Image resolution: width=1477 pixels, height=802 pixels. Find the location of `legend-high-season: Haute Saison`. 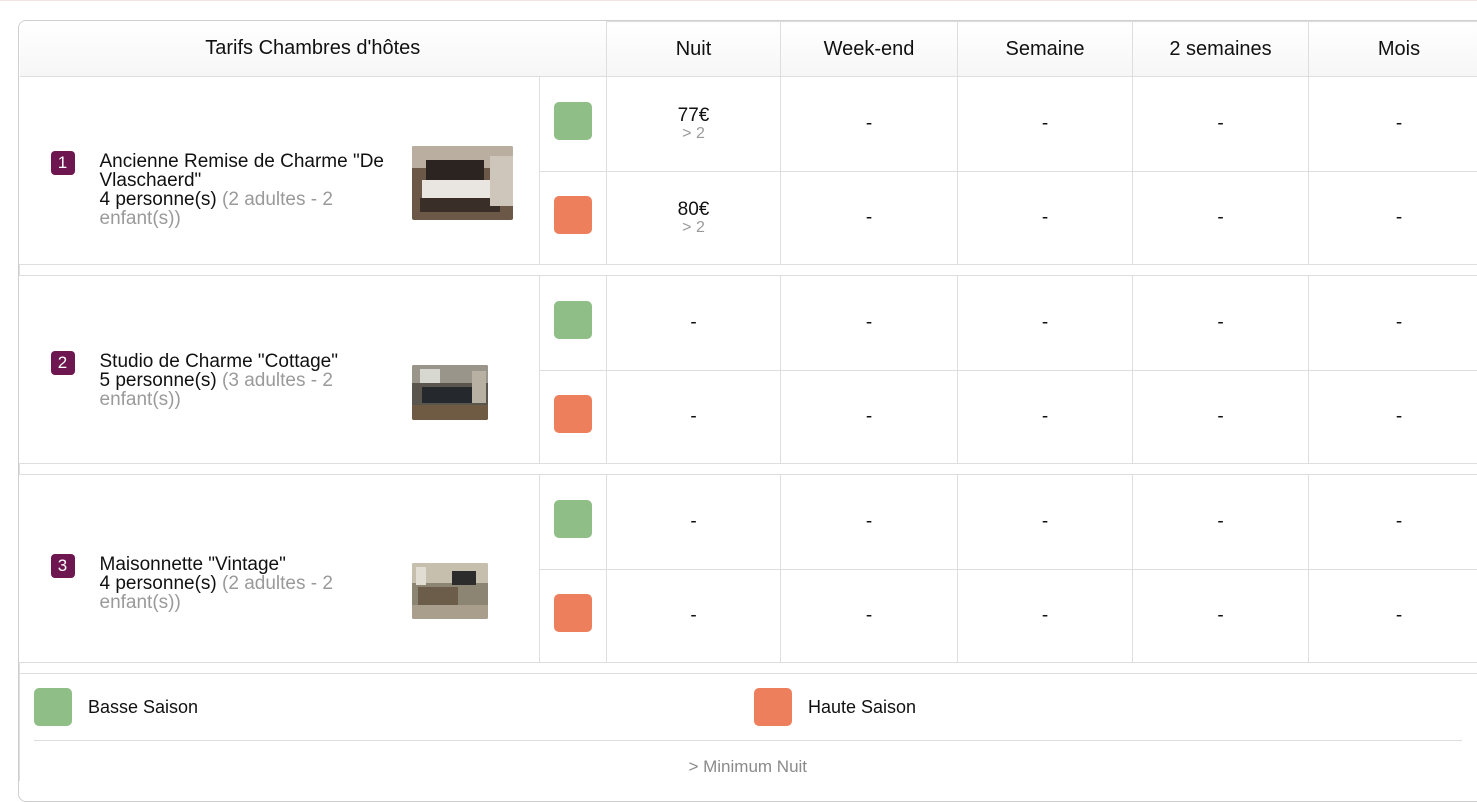

legend-high-season: Haute Saison is located at coordinates (835, 707).